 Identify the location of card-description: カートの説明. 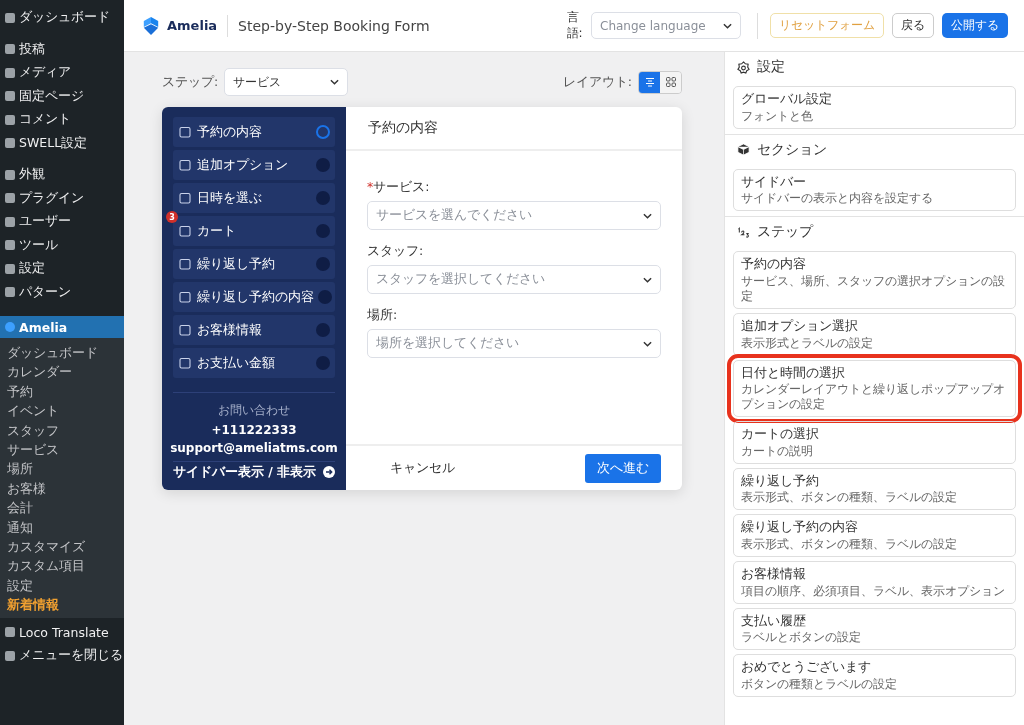
(777, 451).